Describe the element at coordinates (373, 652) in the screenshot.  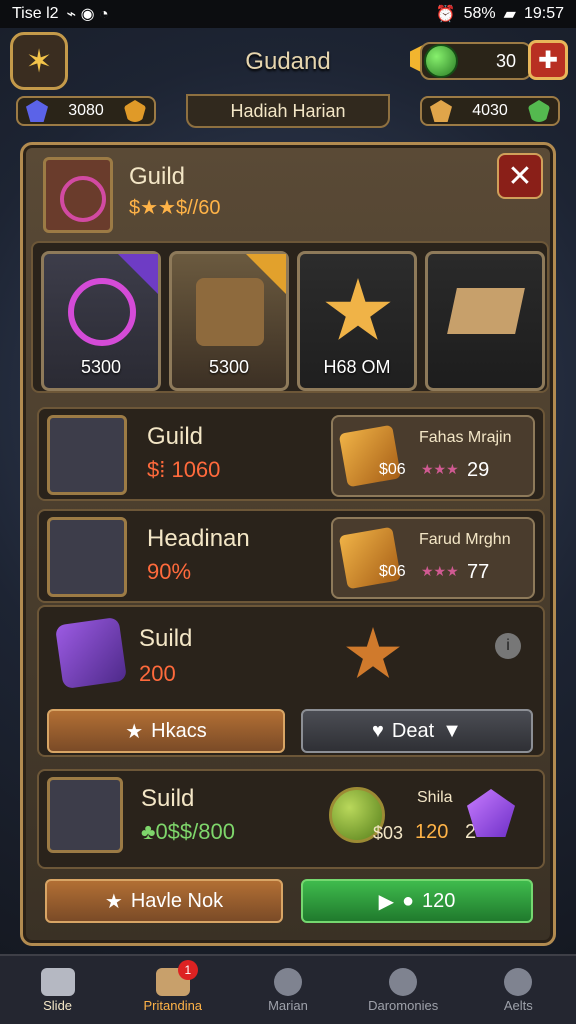
I see `star-icon` at that location.